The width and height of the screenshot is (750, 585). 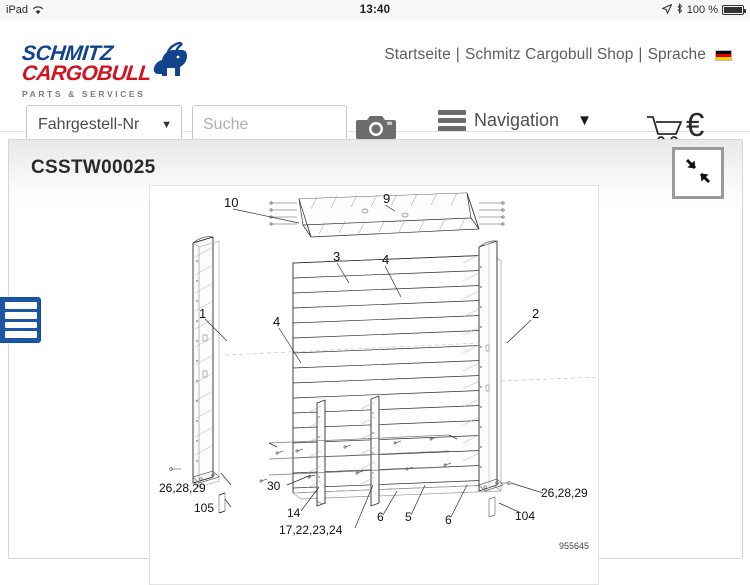 What do you see at coordinates (294, 513) in the screenshot?
I see `callout-14: 14` at bounding box center [294, 513].